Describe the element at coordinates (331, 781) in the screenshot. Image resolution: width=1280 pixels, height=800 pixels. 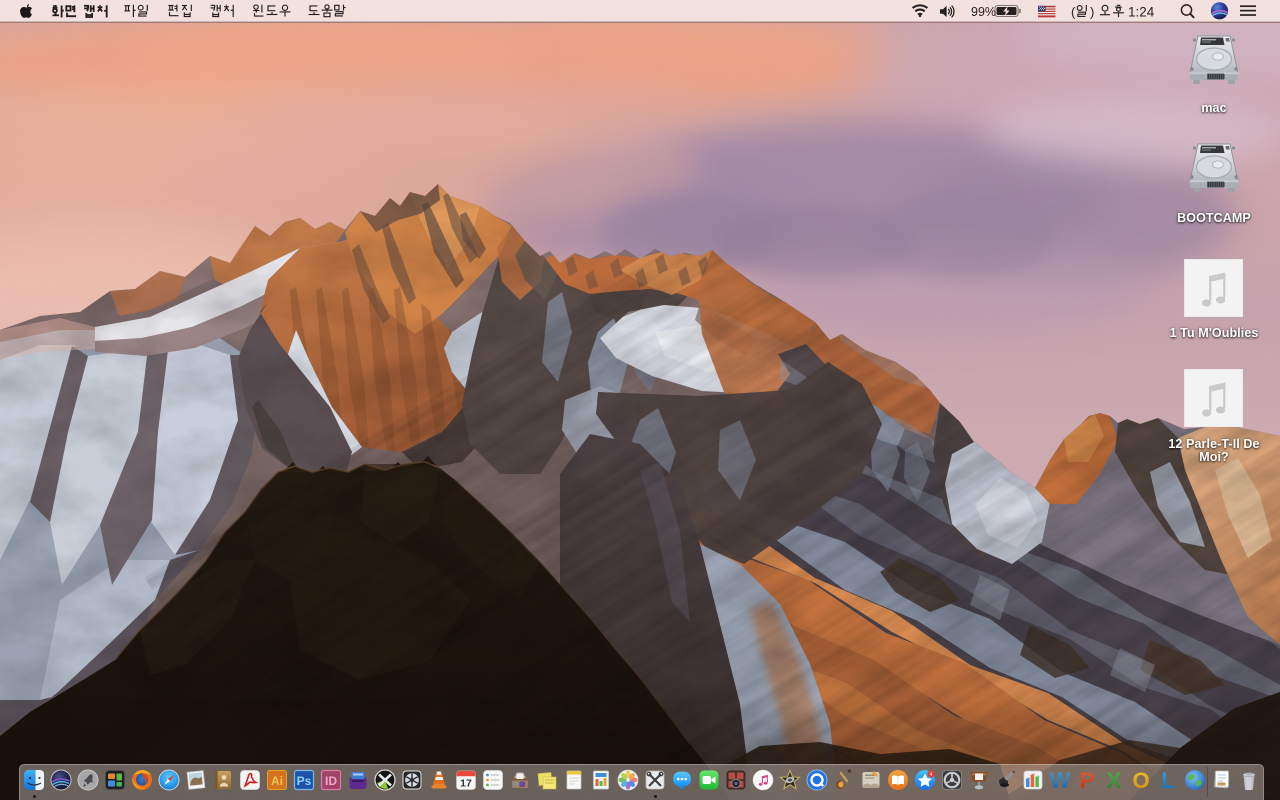
I see `svg-text: ID` at that location.